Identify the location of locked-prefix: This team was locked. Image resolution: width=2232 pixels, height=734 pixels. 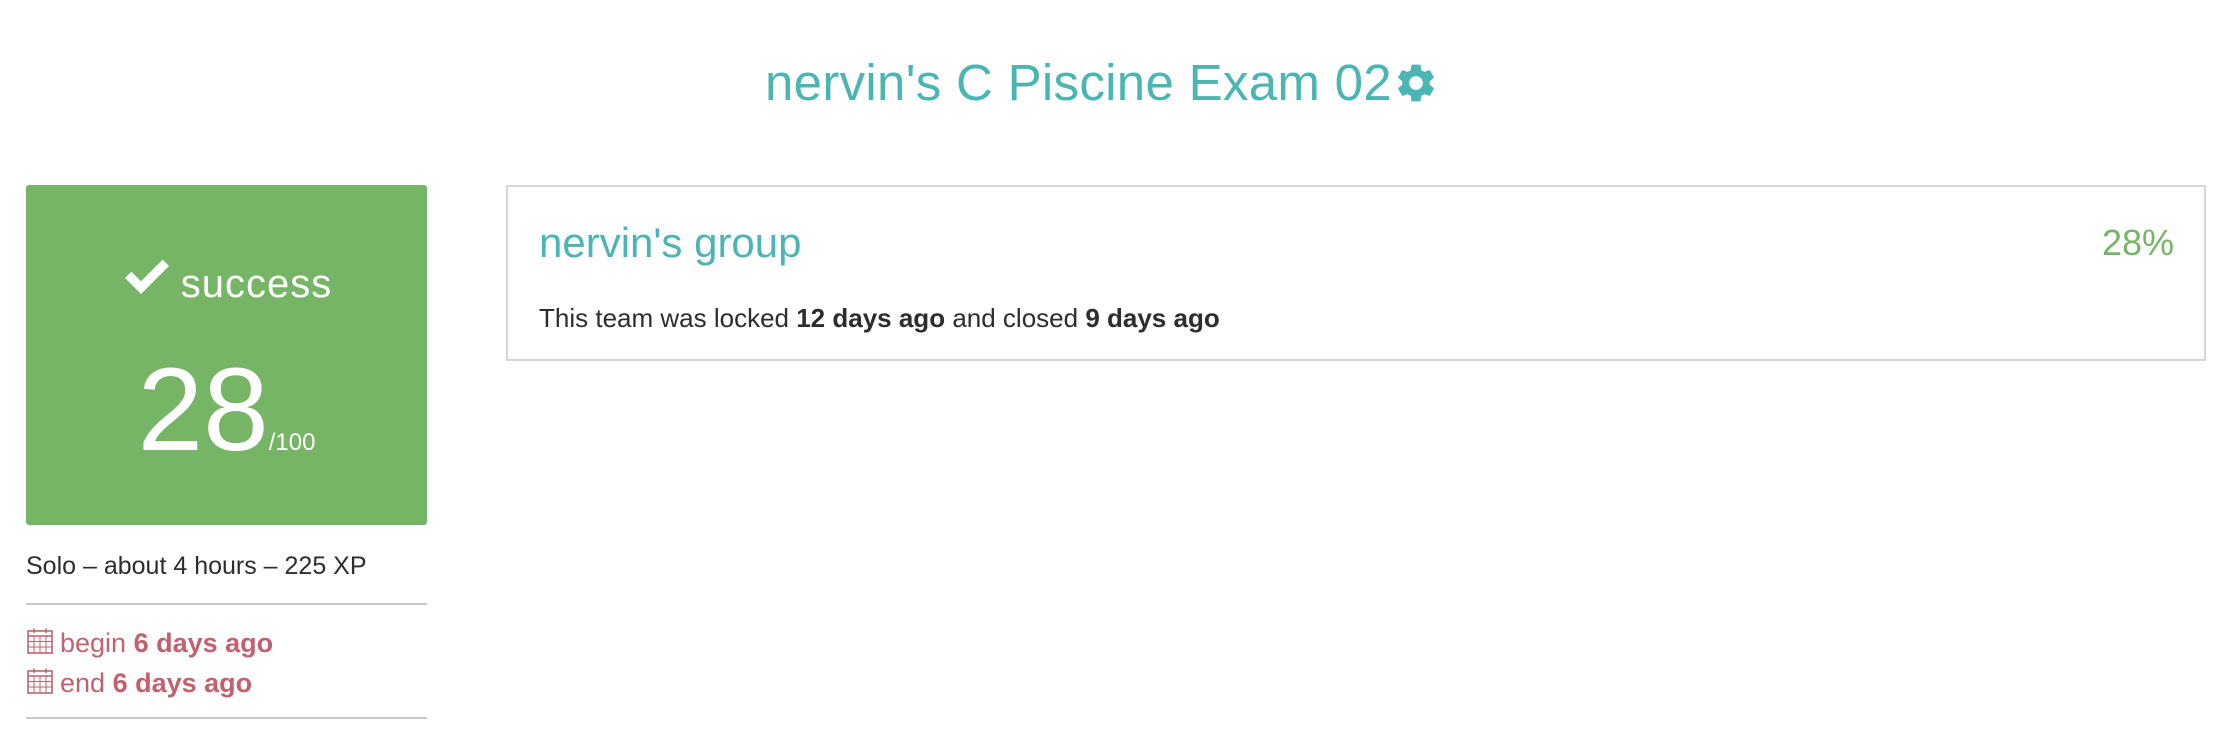
(664, 318).